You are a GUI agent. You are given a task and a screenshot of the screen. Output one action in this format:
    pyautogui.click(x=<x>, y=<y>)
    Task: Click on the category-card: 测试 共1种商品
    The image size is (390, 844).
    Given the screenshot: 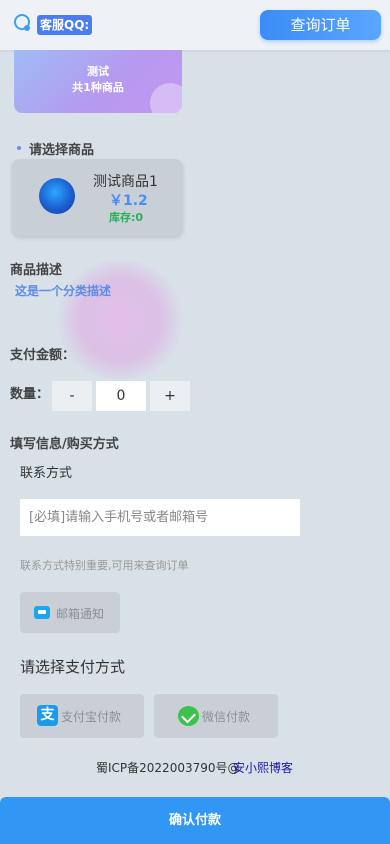 What is the action you would take?
    pyautogui.click(x=98, y=81)
    